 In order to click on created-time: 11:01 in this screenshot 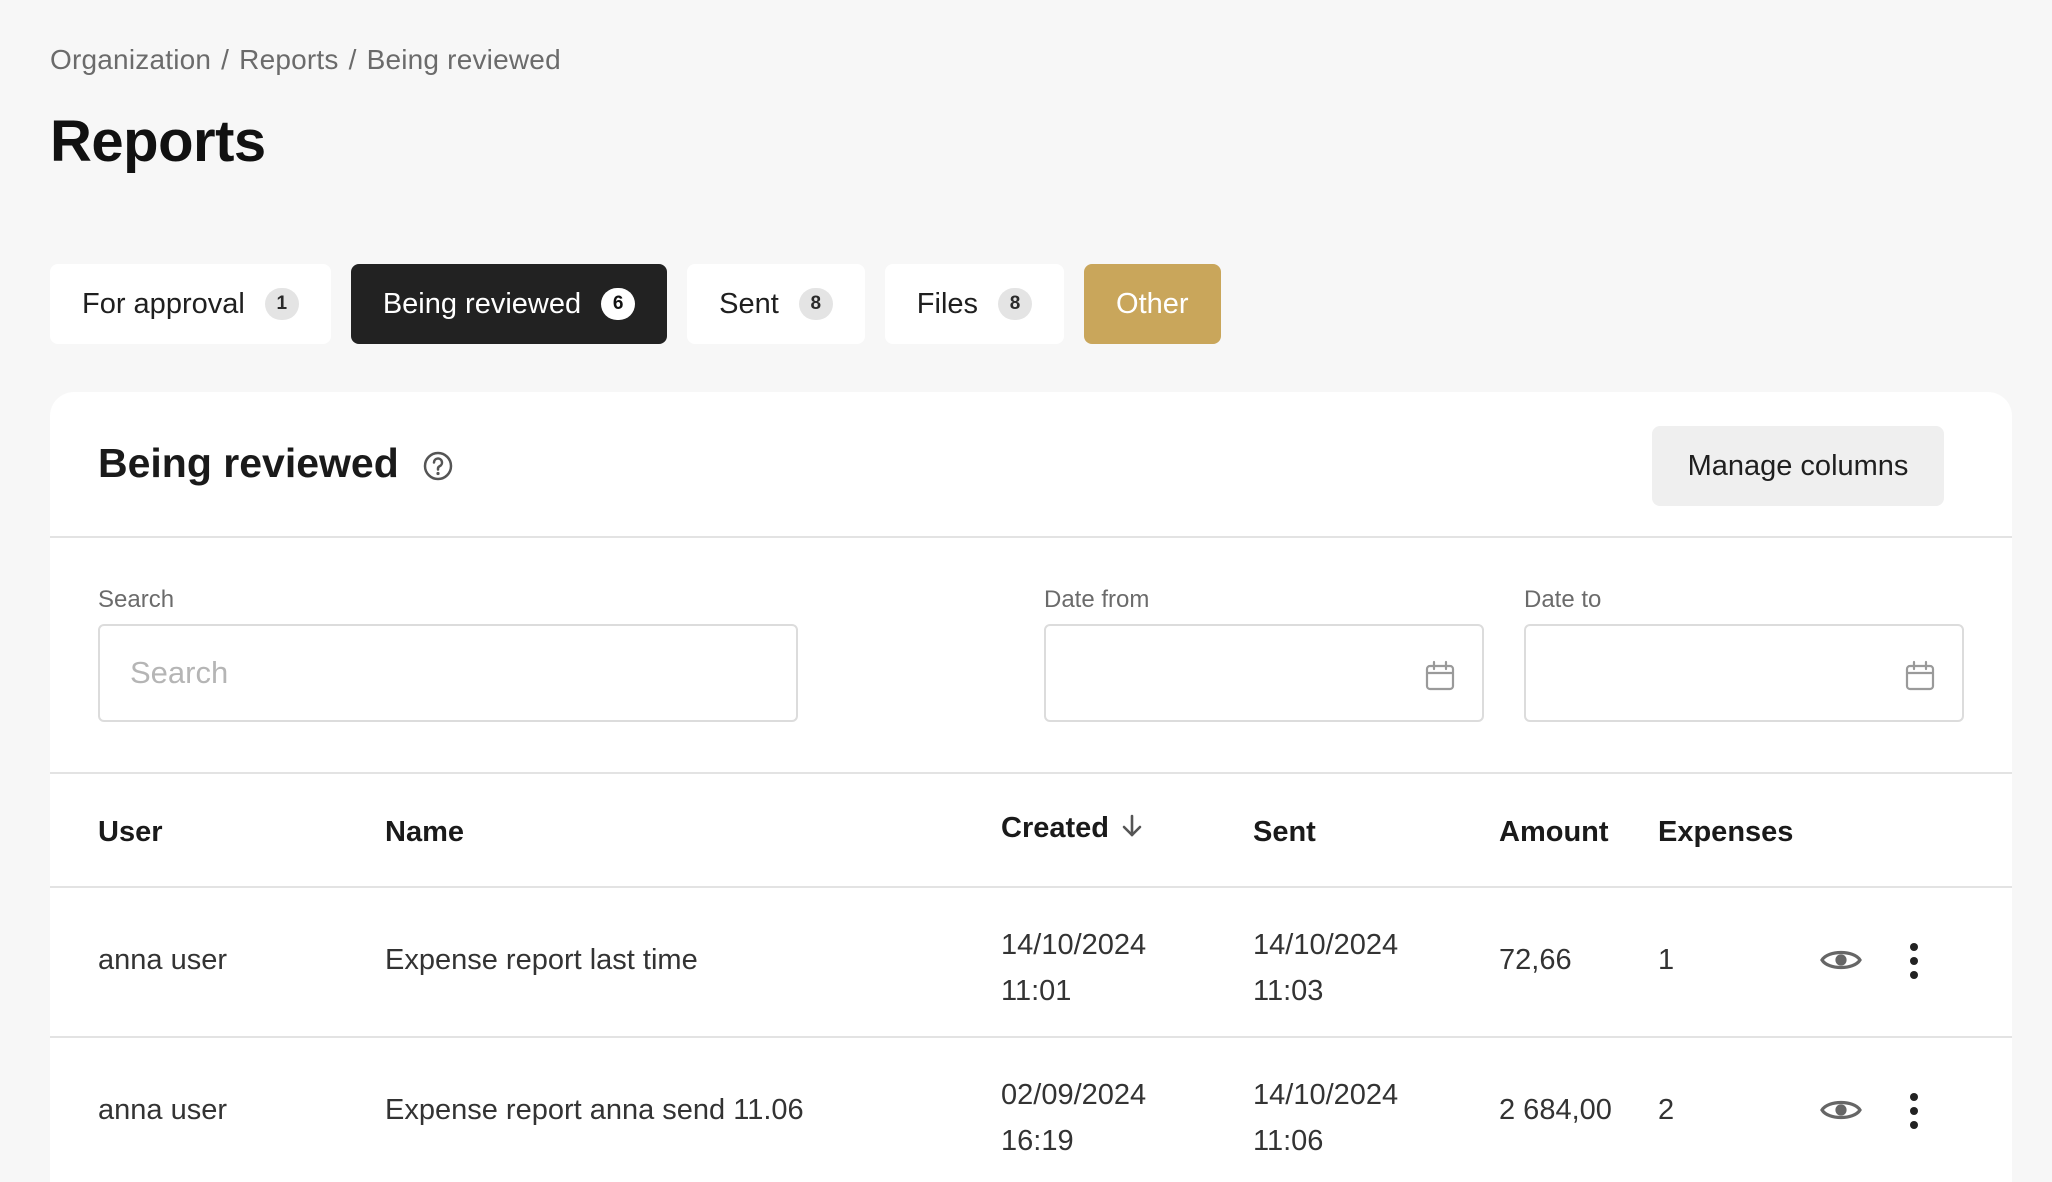, I will do `click(1036, 991)`.